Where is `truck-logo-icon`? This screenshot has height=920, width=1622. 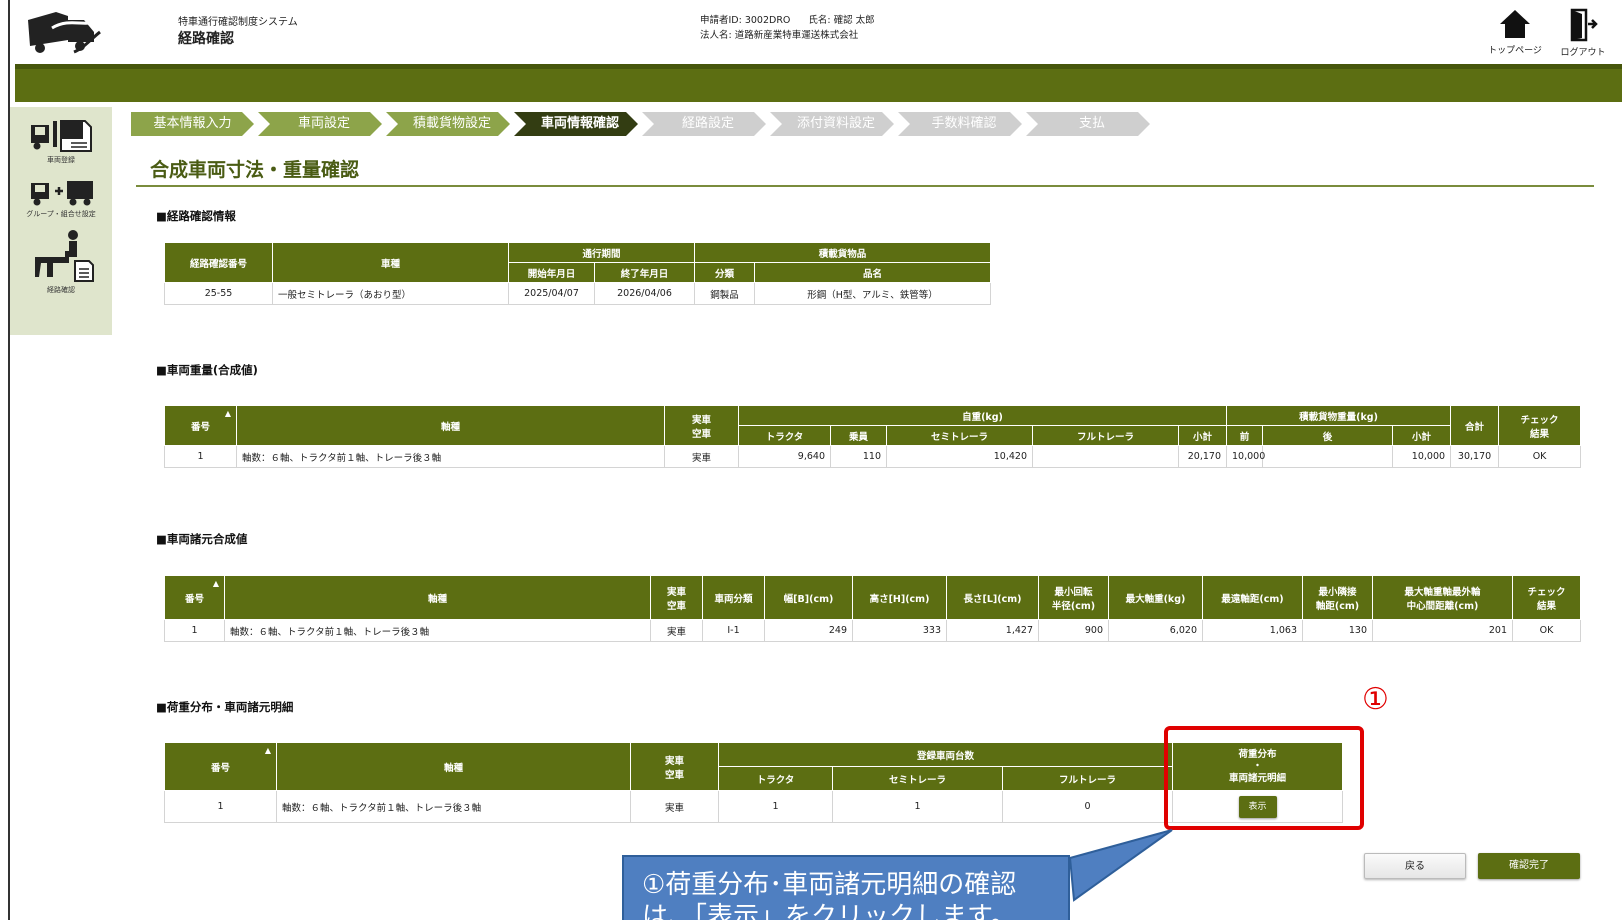 truck-logo-icon is located at coordinates (65, 33).